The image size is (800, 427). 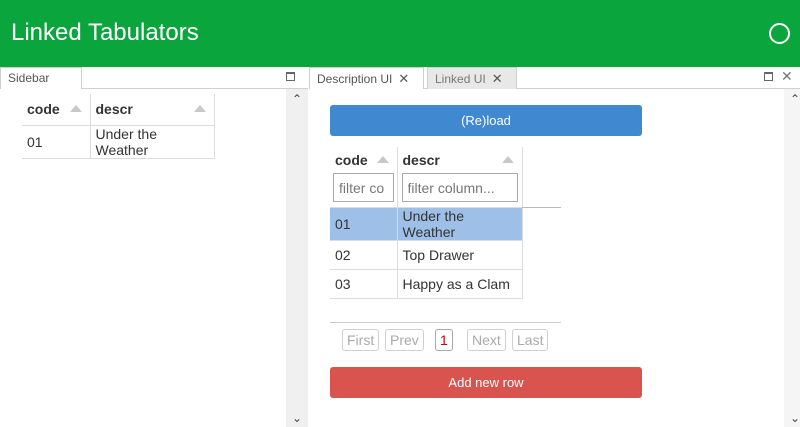 What do you see at coordinates (779, 33) in the screenshot?
I see `status-circle-icon` at bounding box center [779, 33].